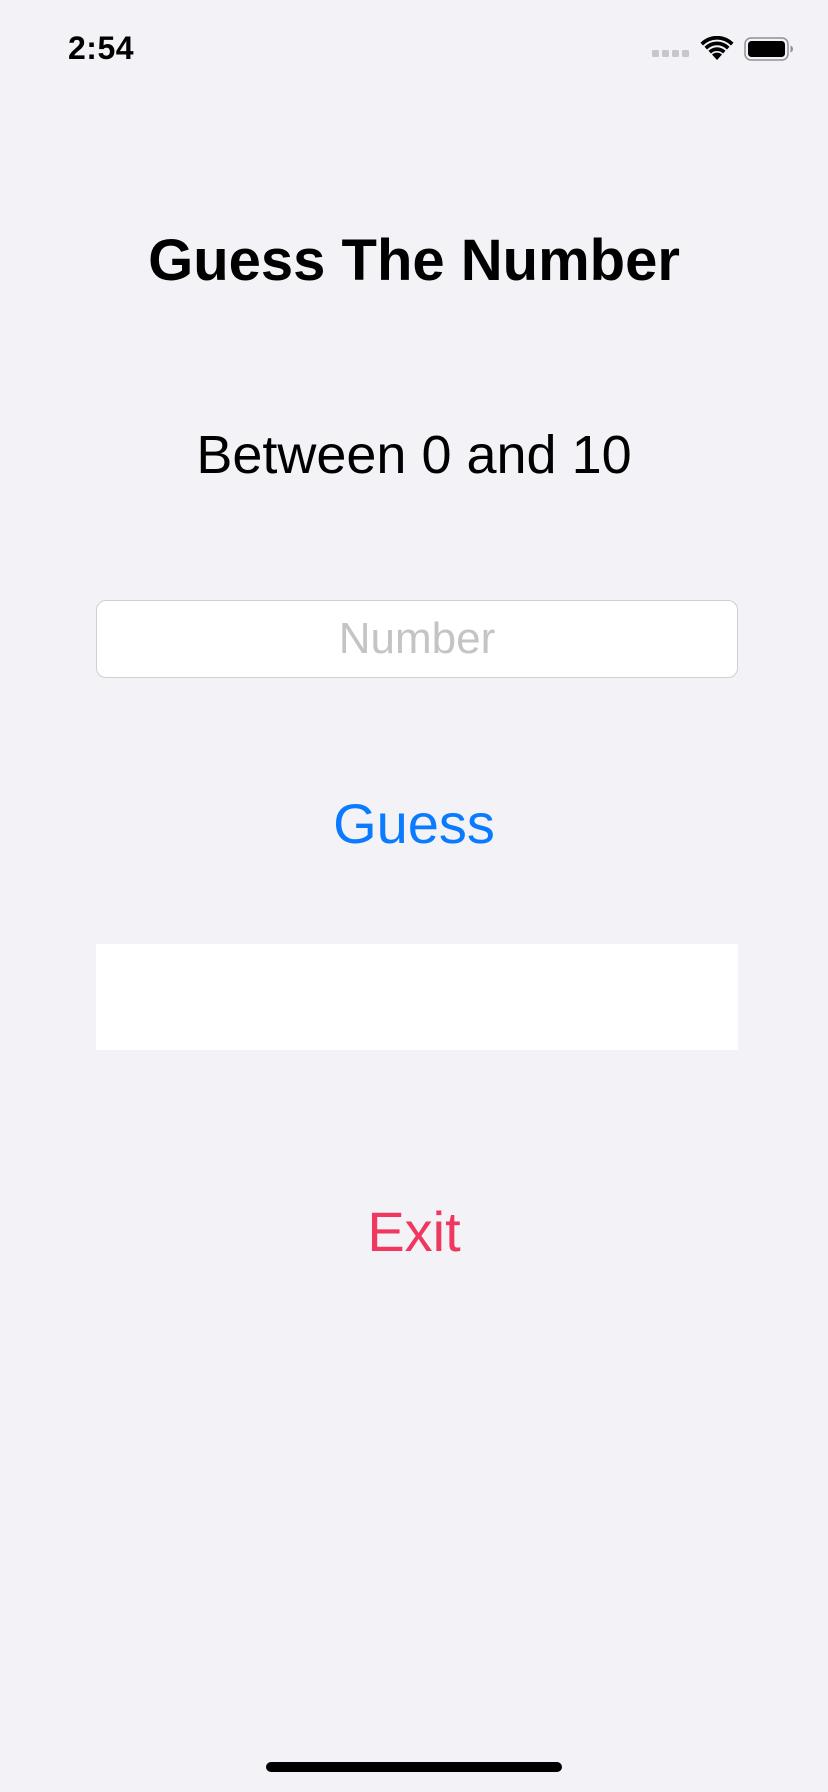  What do you see at coordinates (414, 260) in the screenshot?
I see `page-title: Guess The Number` at bounding box center [414, 260].